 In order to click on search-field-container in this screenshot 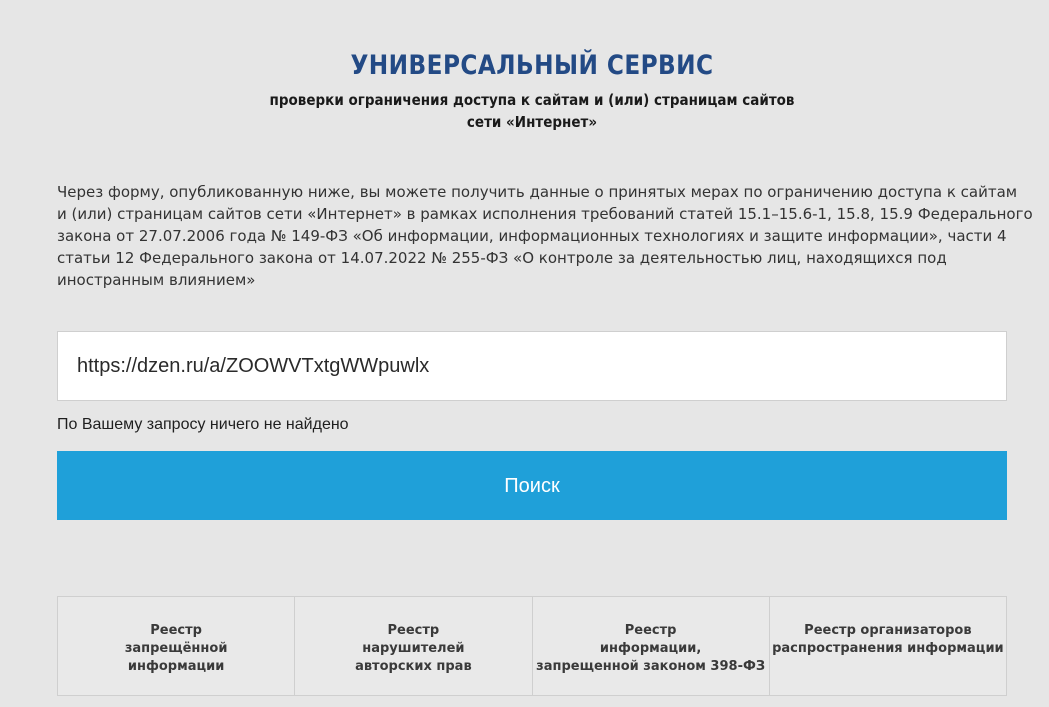, I will do `click(532, 366)`.